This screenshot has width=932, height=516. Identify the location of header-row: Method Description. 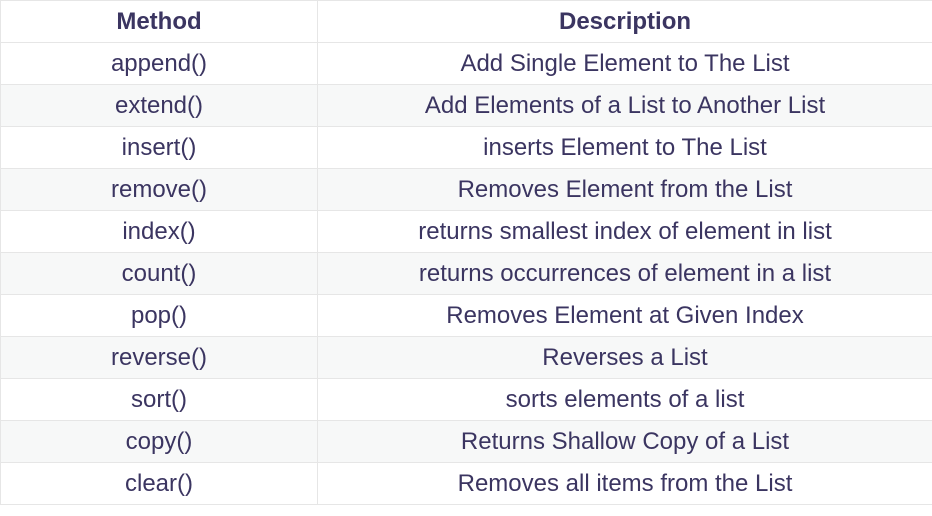
(466, 21).